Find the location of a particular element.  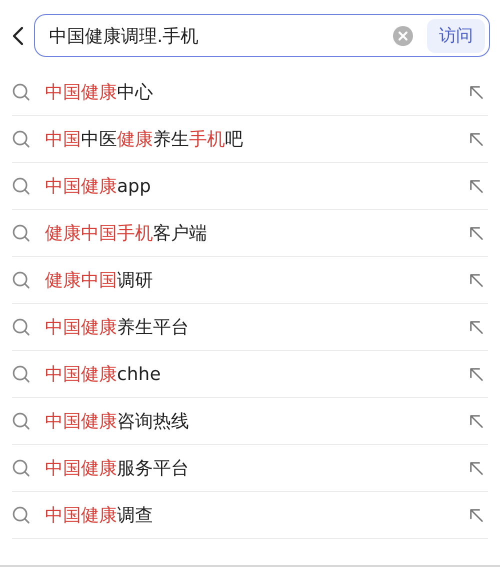

suggestion-item: 中国健康chhe is located at coordinates (257, 374).